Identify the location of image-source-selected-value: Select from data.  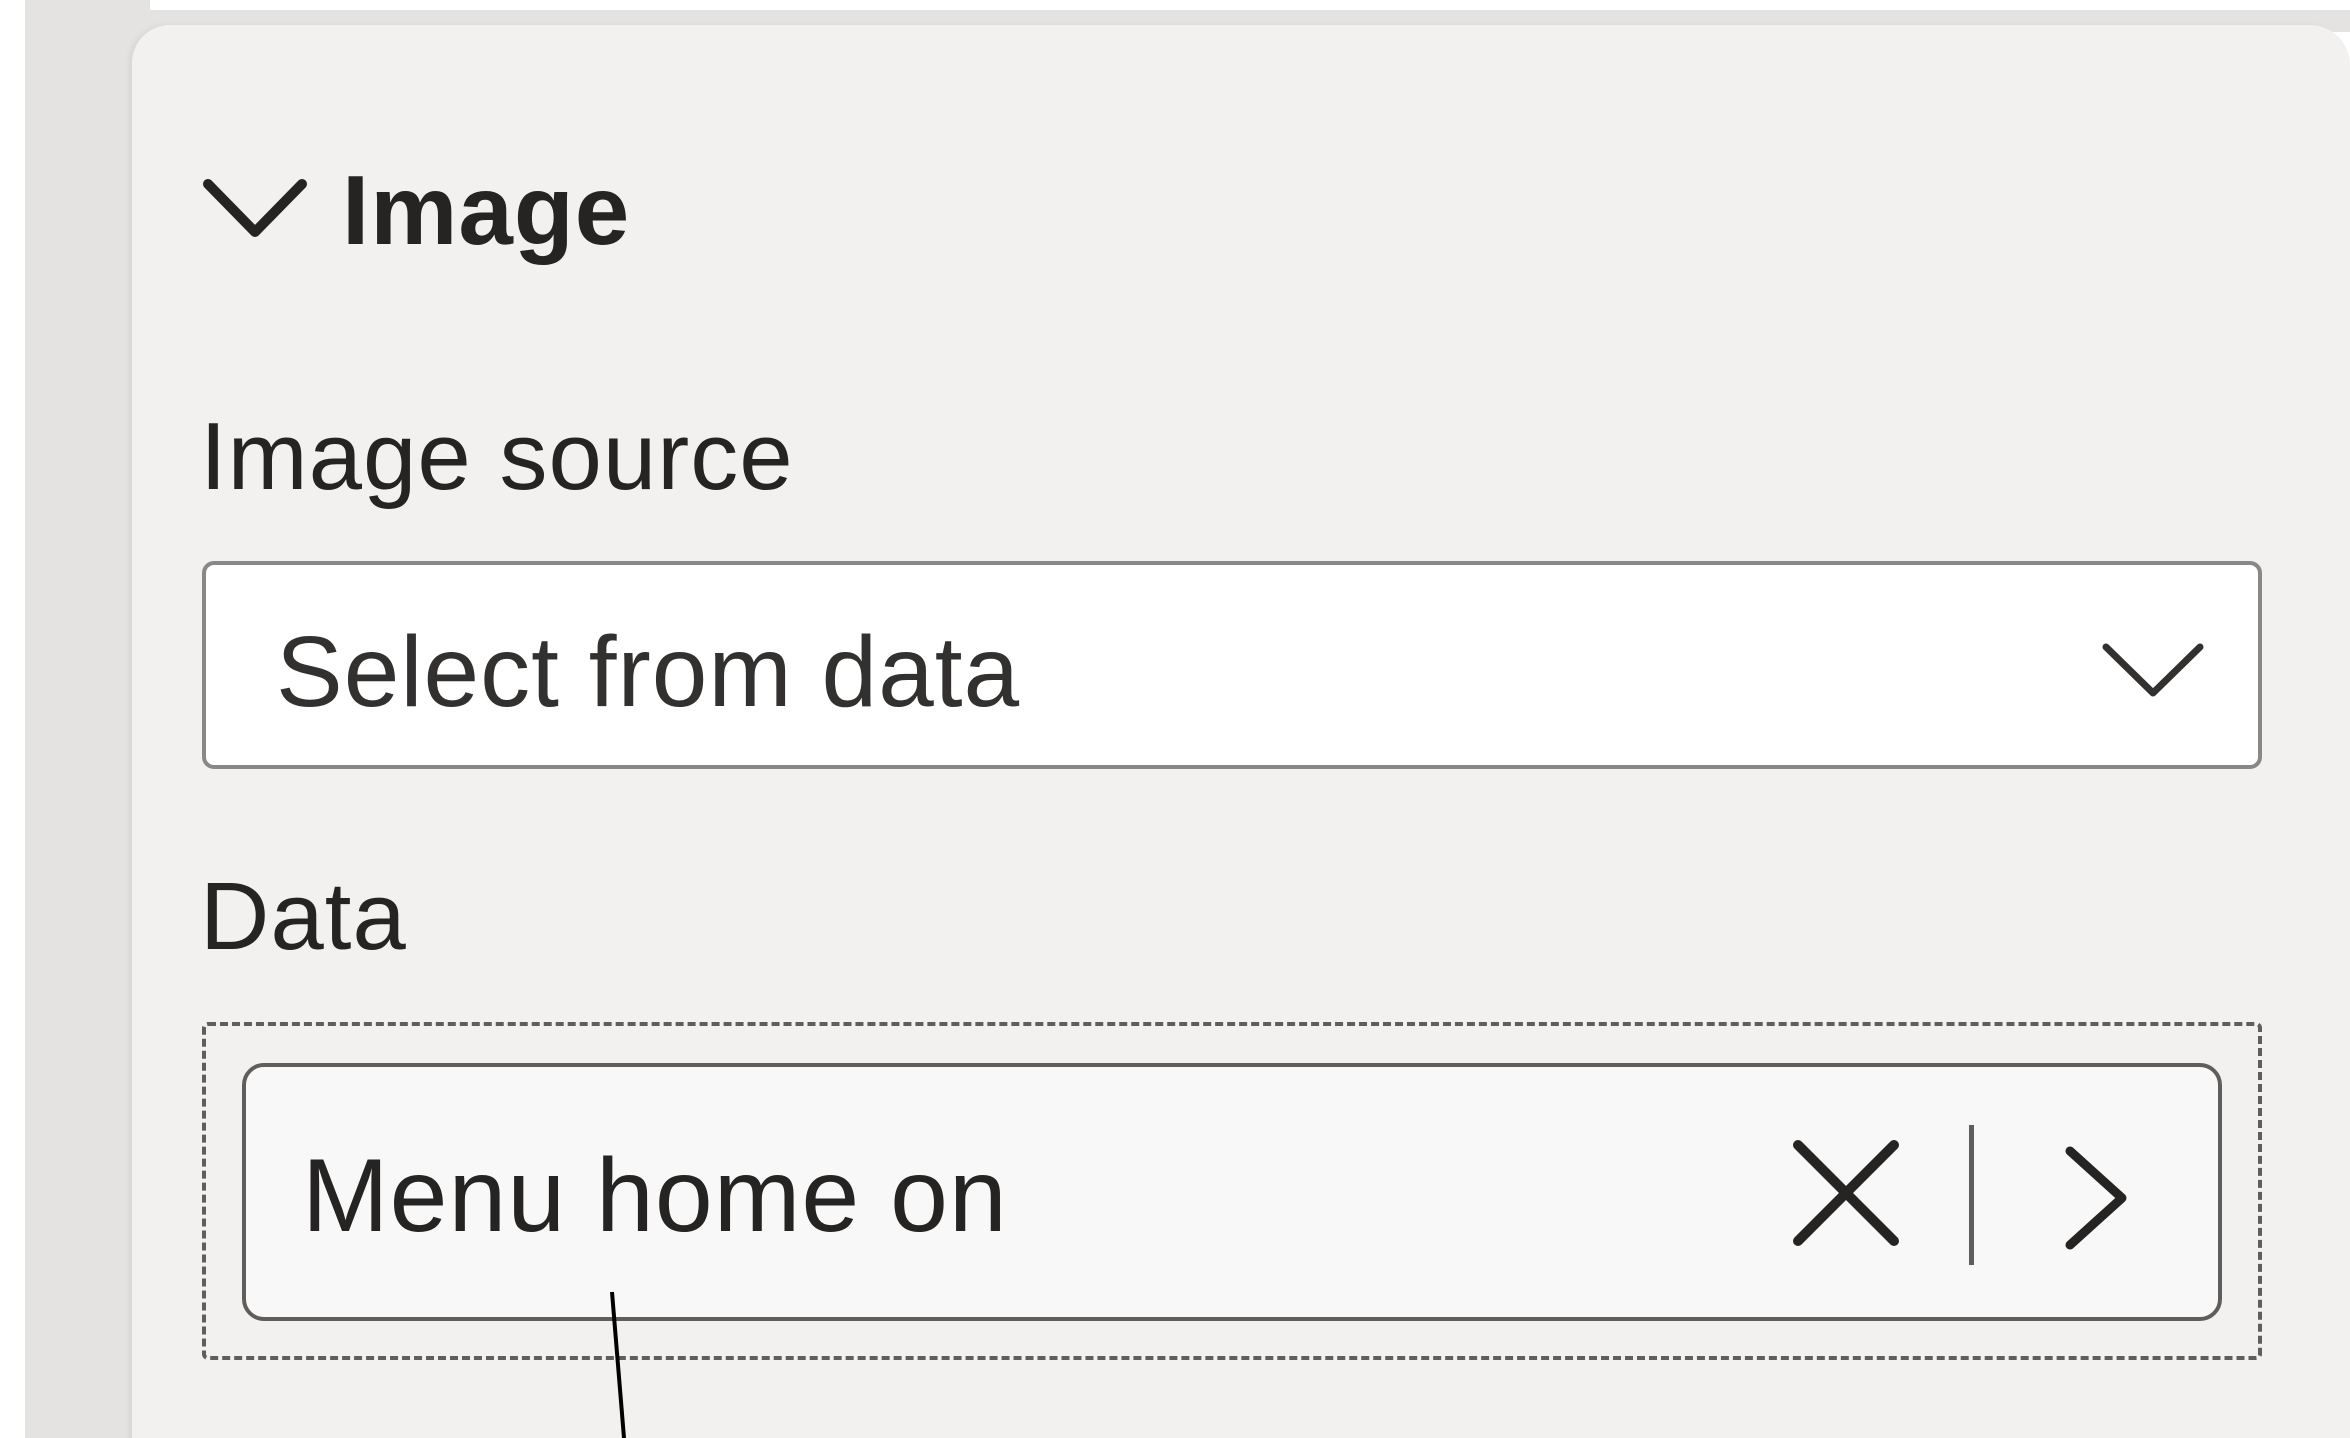
(648, 672).